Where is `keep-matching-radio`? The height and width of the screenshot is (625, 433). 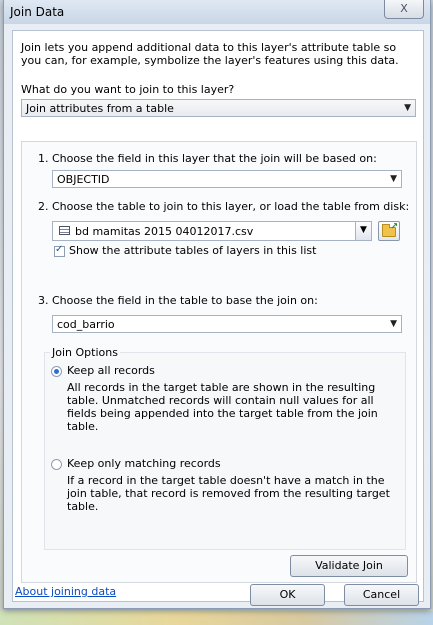 keep-matching-radio is located at coordinates (56, 464).